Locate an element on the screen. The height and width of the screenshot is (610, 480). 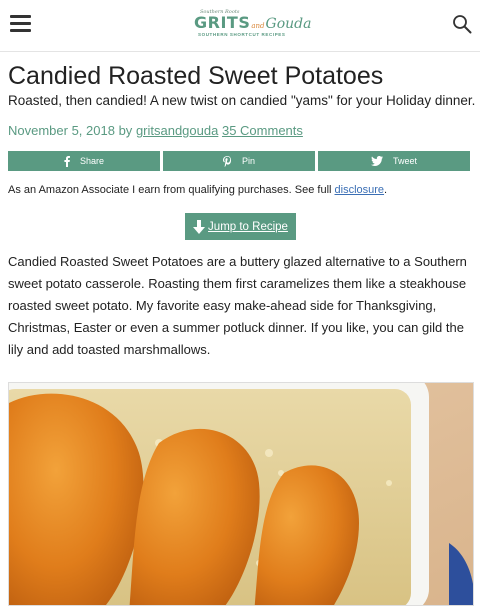
twitter-share-label: Tweet is located at coordinates (404, 161).